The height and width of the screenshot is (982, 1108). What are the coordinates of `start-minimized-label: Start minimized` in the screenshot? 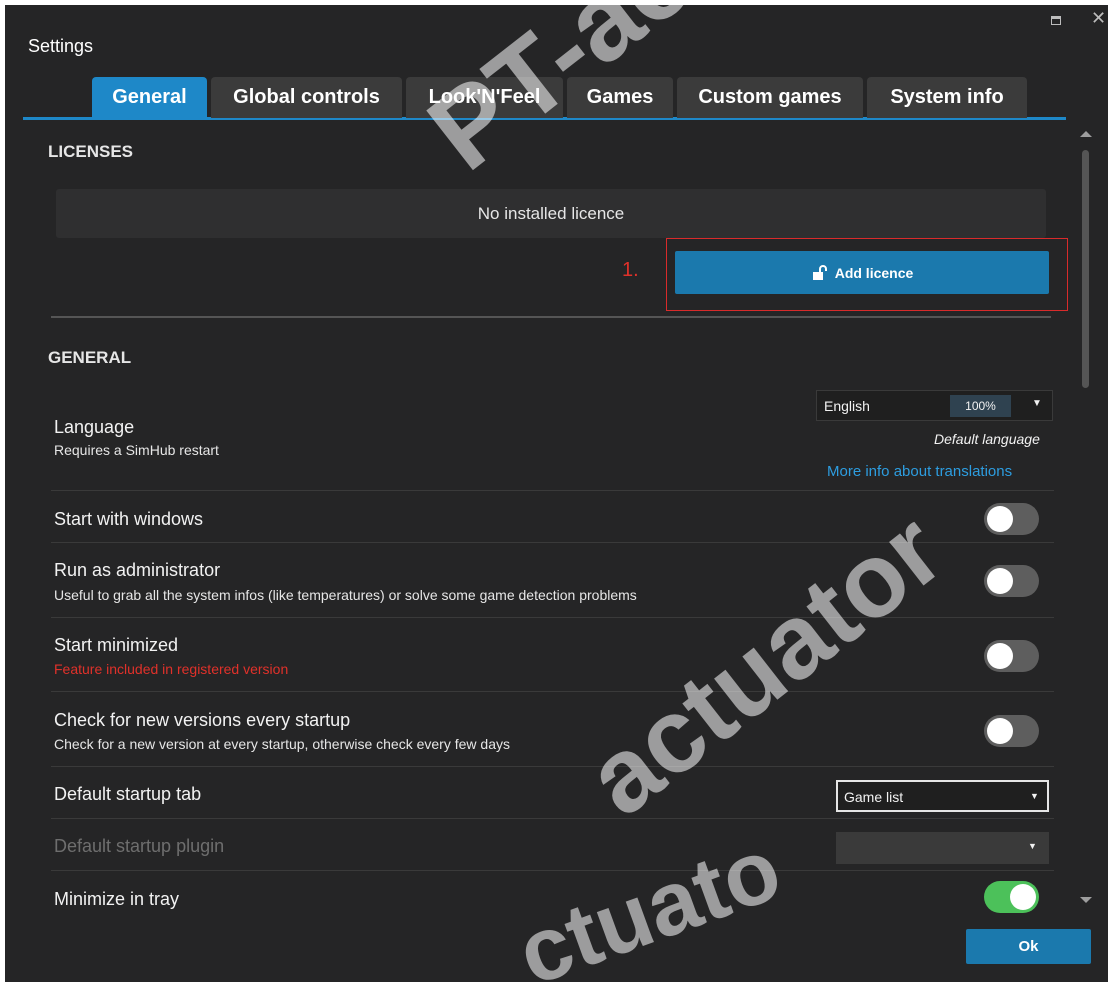 It's located at (116, 645).